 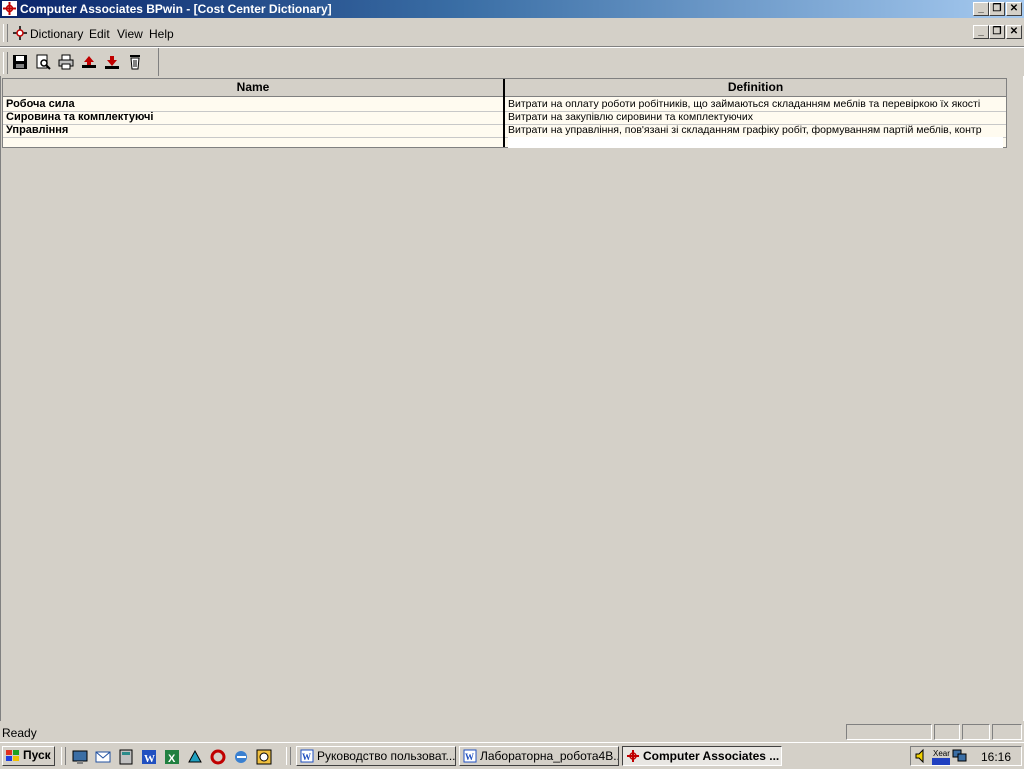 What do you see at coordinates (56, 34) in the screenshot?
I see `menu-dictionary: Dictionary` at bounding box center [56, 34].